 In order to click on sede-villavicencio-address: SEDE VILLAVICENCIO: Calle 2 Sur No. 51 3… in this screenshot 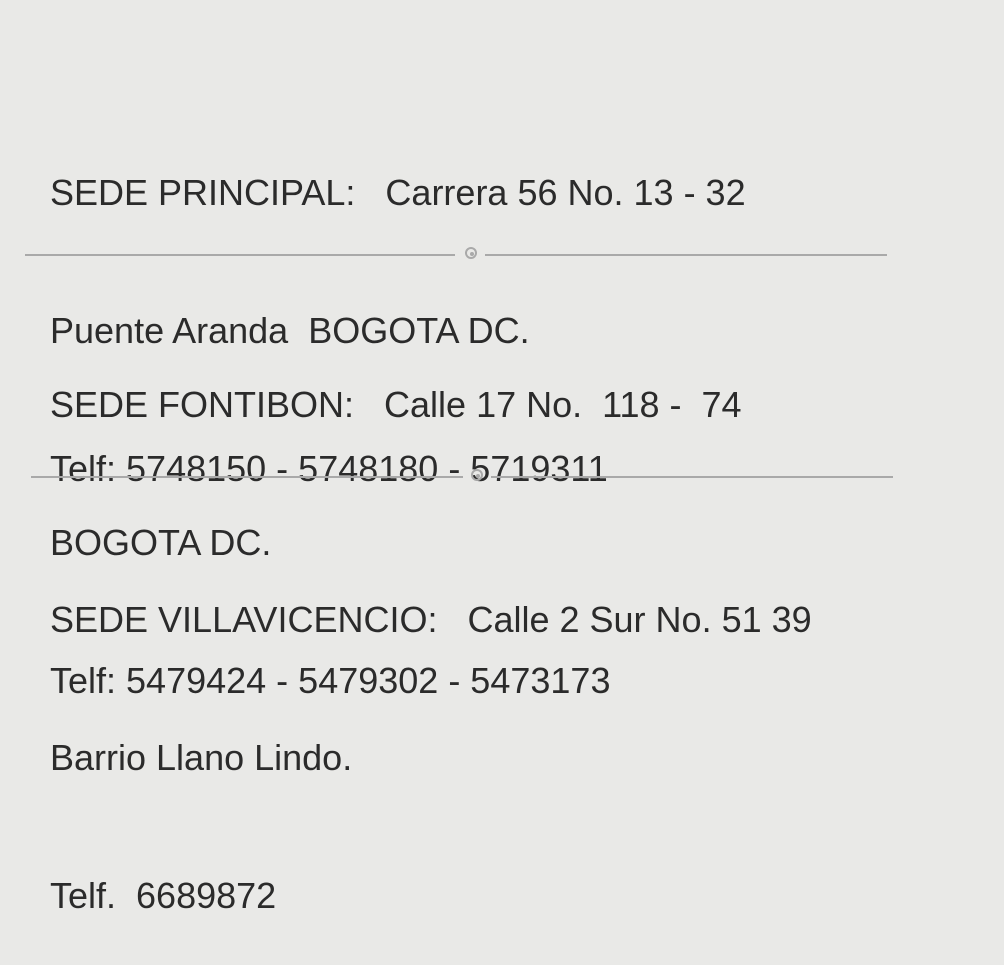, I will do `click(431, 619)`.